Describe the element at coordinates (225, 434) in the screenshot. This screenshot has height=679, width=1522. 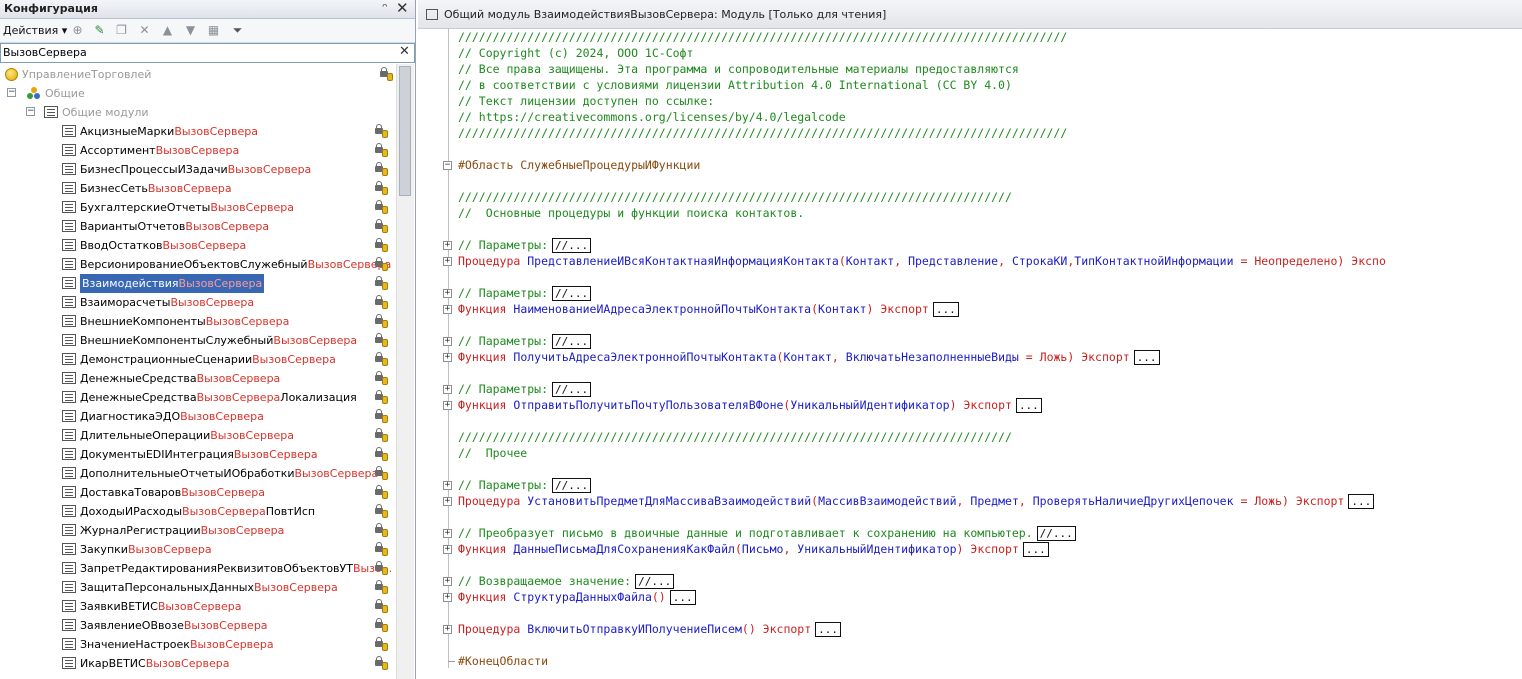
I see `tree-item-module: ДлительныеОперацииВызовСервера` at that location.